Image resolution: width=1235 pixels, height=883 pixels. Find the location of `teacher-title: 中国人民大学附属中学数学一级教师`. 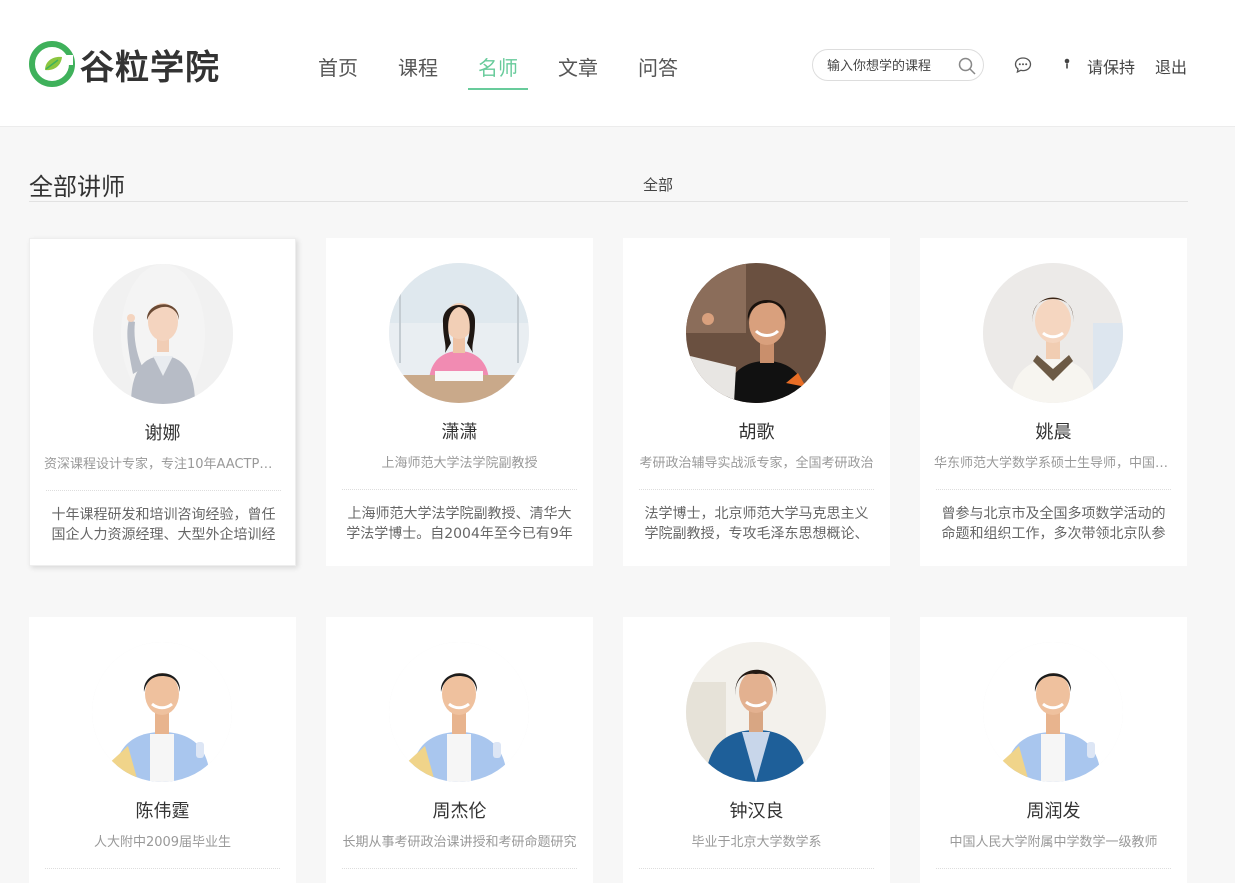

teacher-title: 中国人民大学附属中学数学一级教师 is located at coordinates (1053, 842).